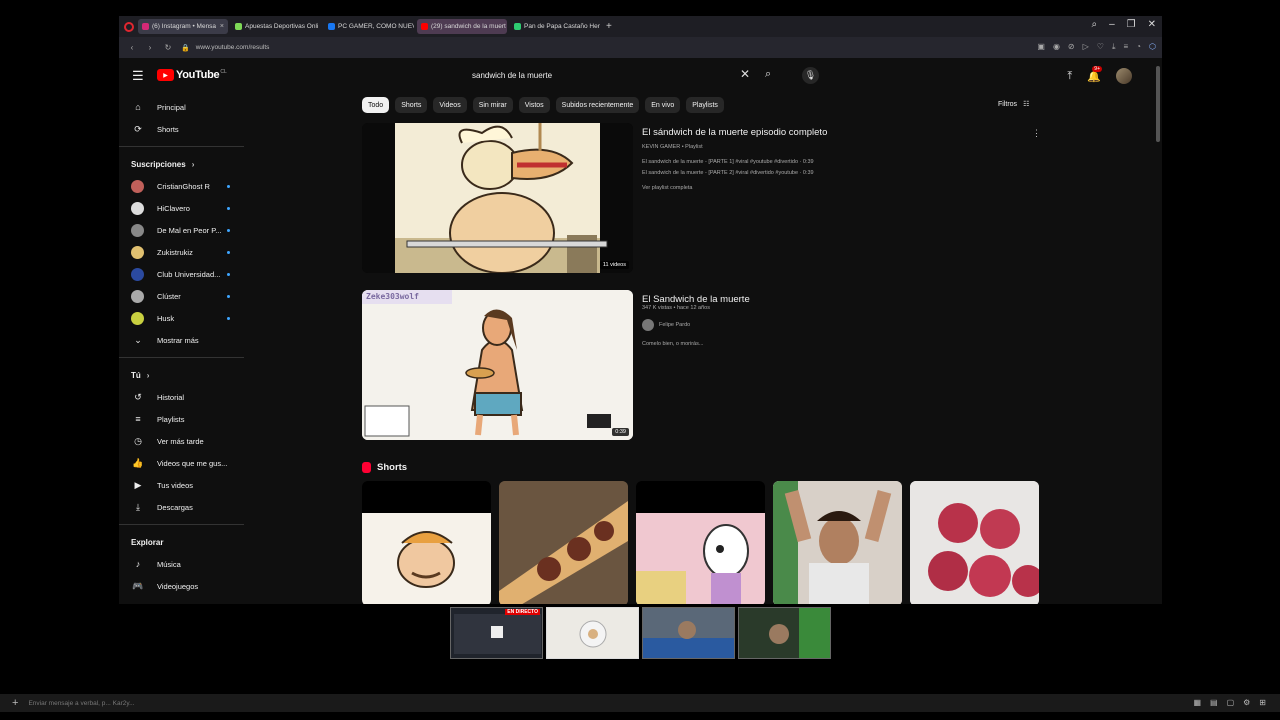 This screenshot has width=1280, height=720. I want to click on menu-icon: ≡, so click(1126, 47).